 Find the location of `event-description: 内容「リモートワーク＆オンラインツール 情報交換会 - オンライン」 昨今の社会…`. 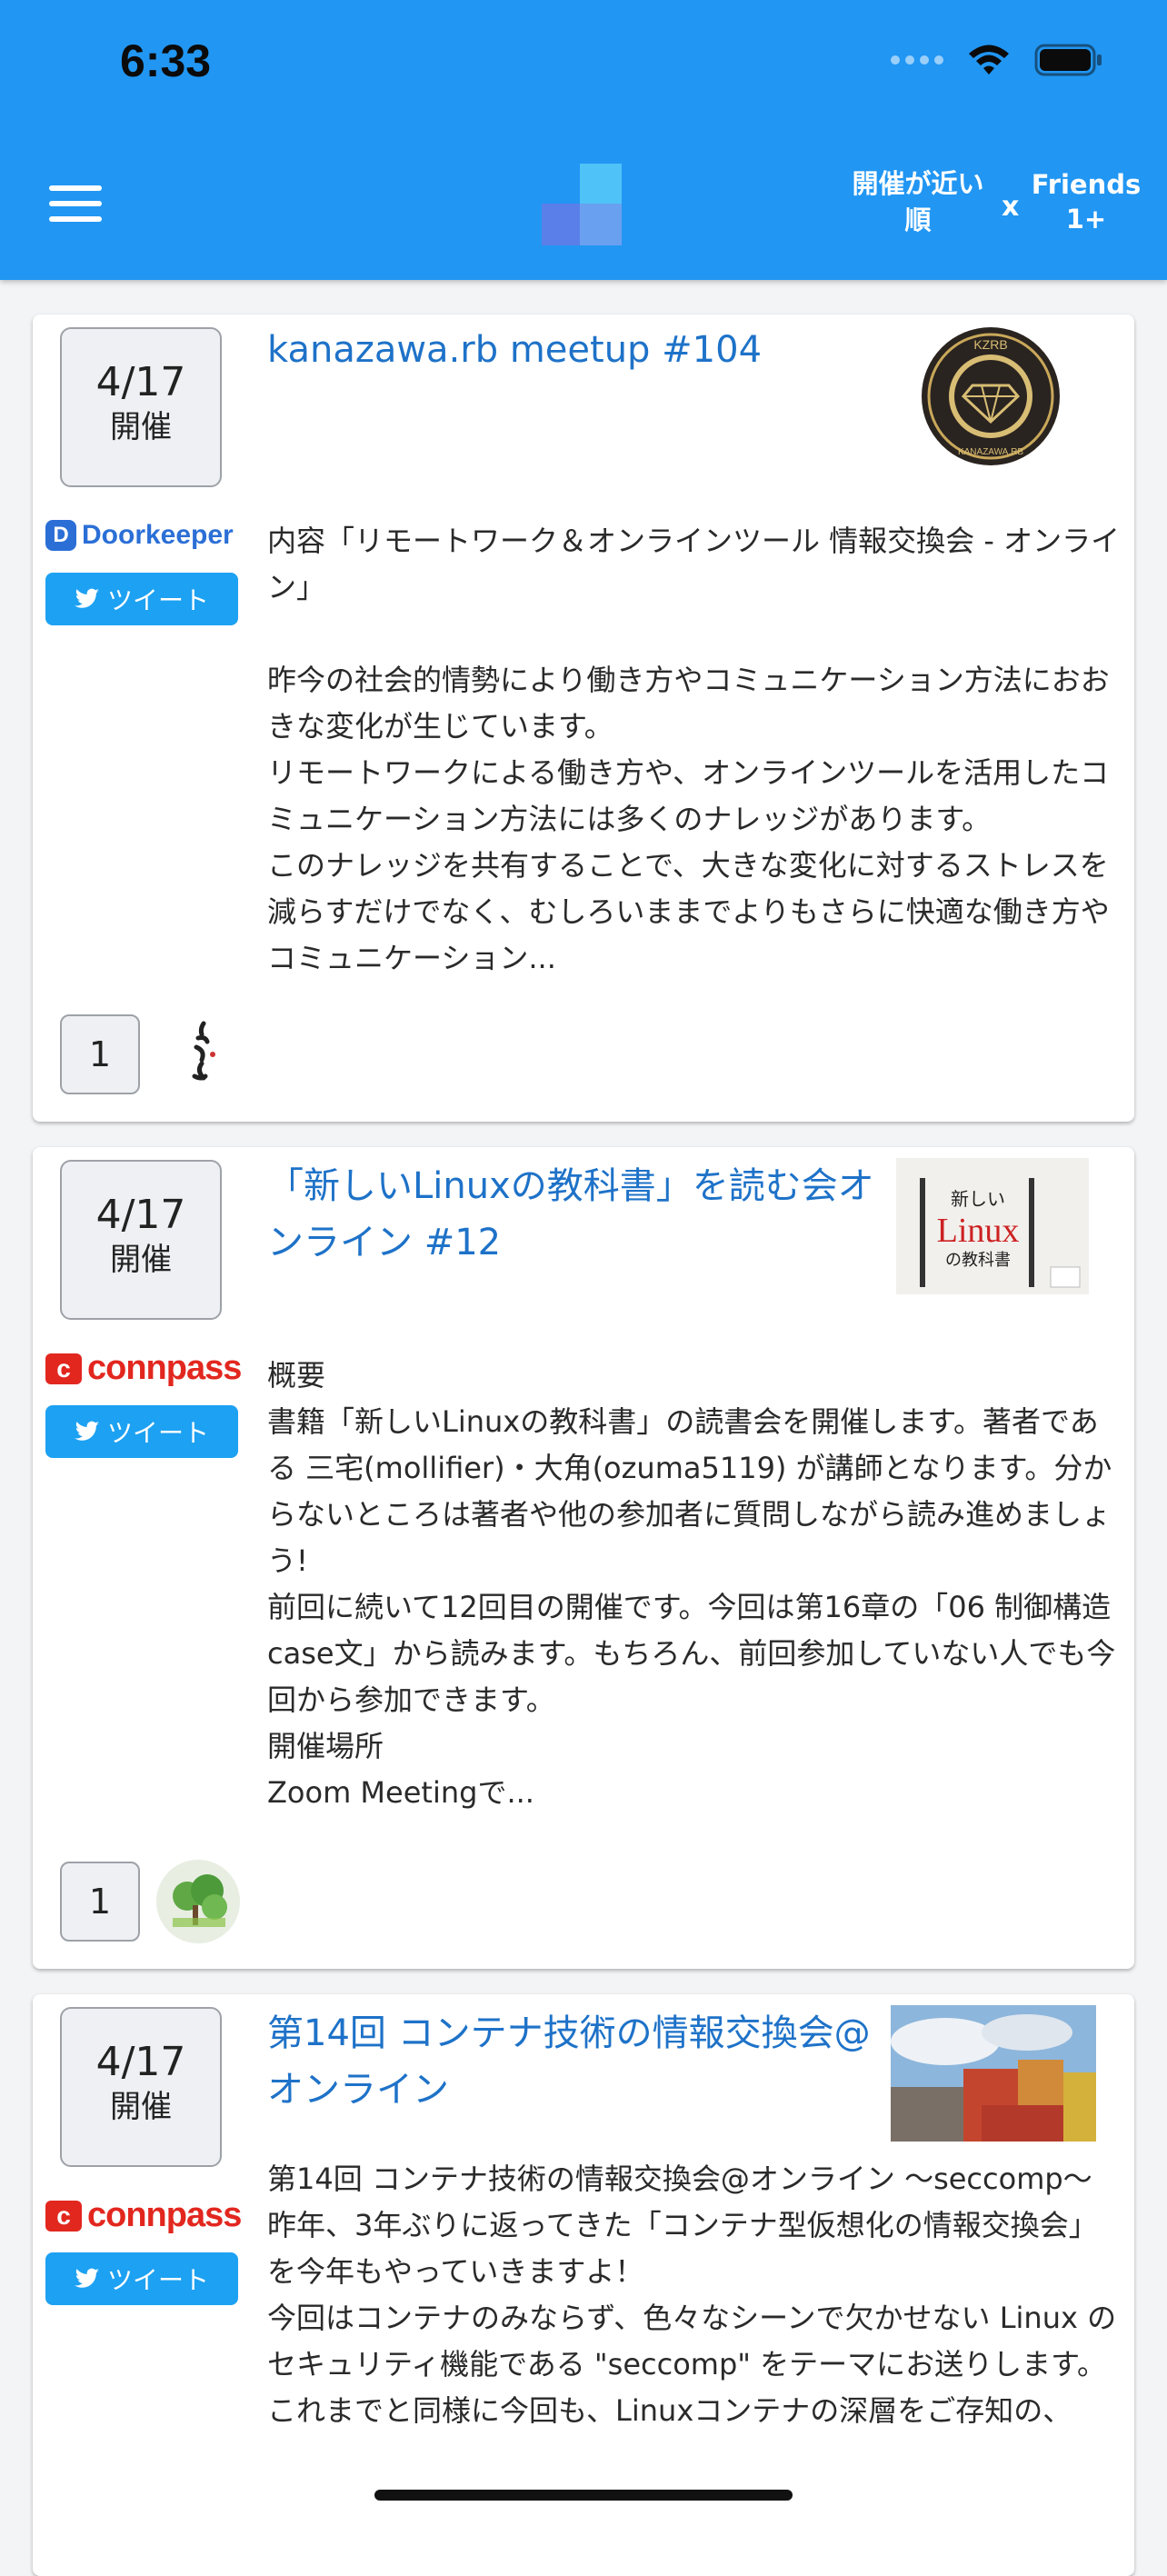

event-description: 内容「リモートワーク＆オンラインツール 情報交換会 - オンライン」 昨今の社会… is located at coordinates (694, 749).